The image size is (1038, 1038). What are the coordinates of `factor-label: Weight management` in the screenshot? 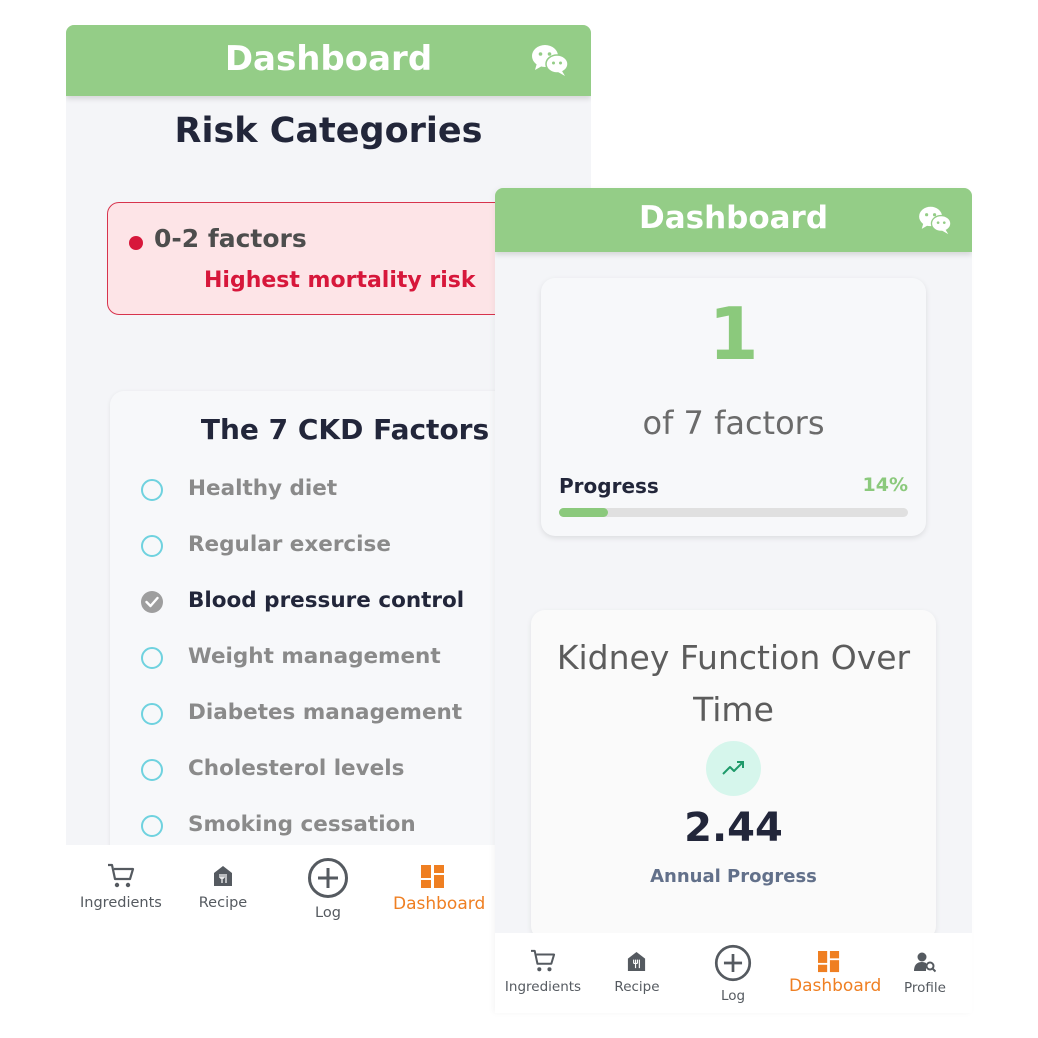 It's located at (314, 656).